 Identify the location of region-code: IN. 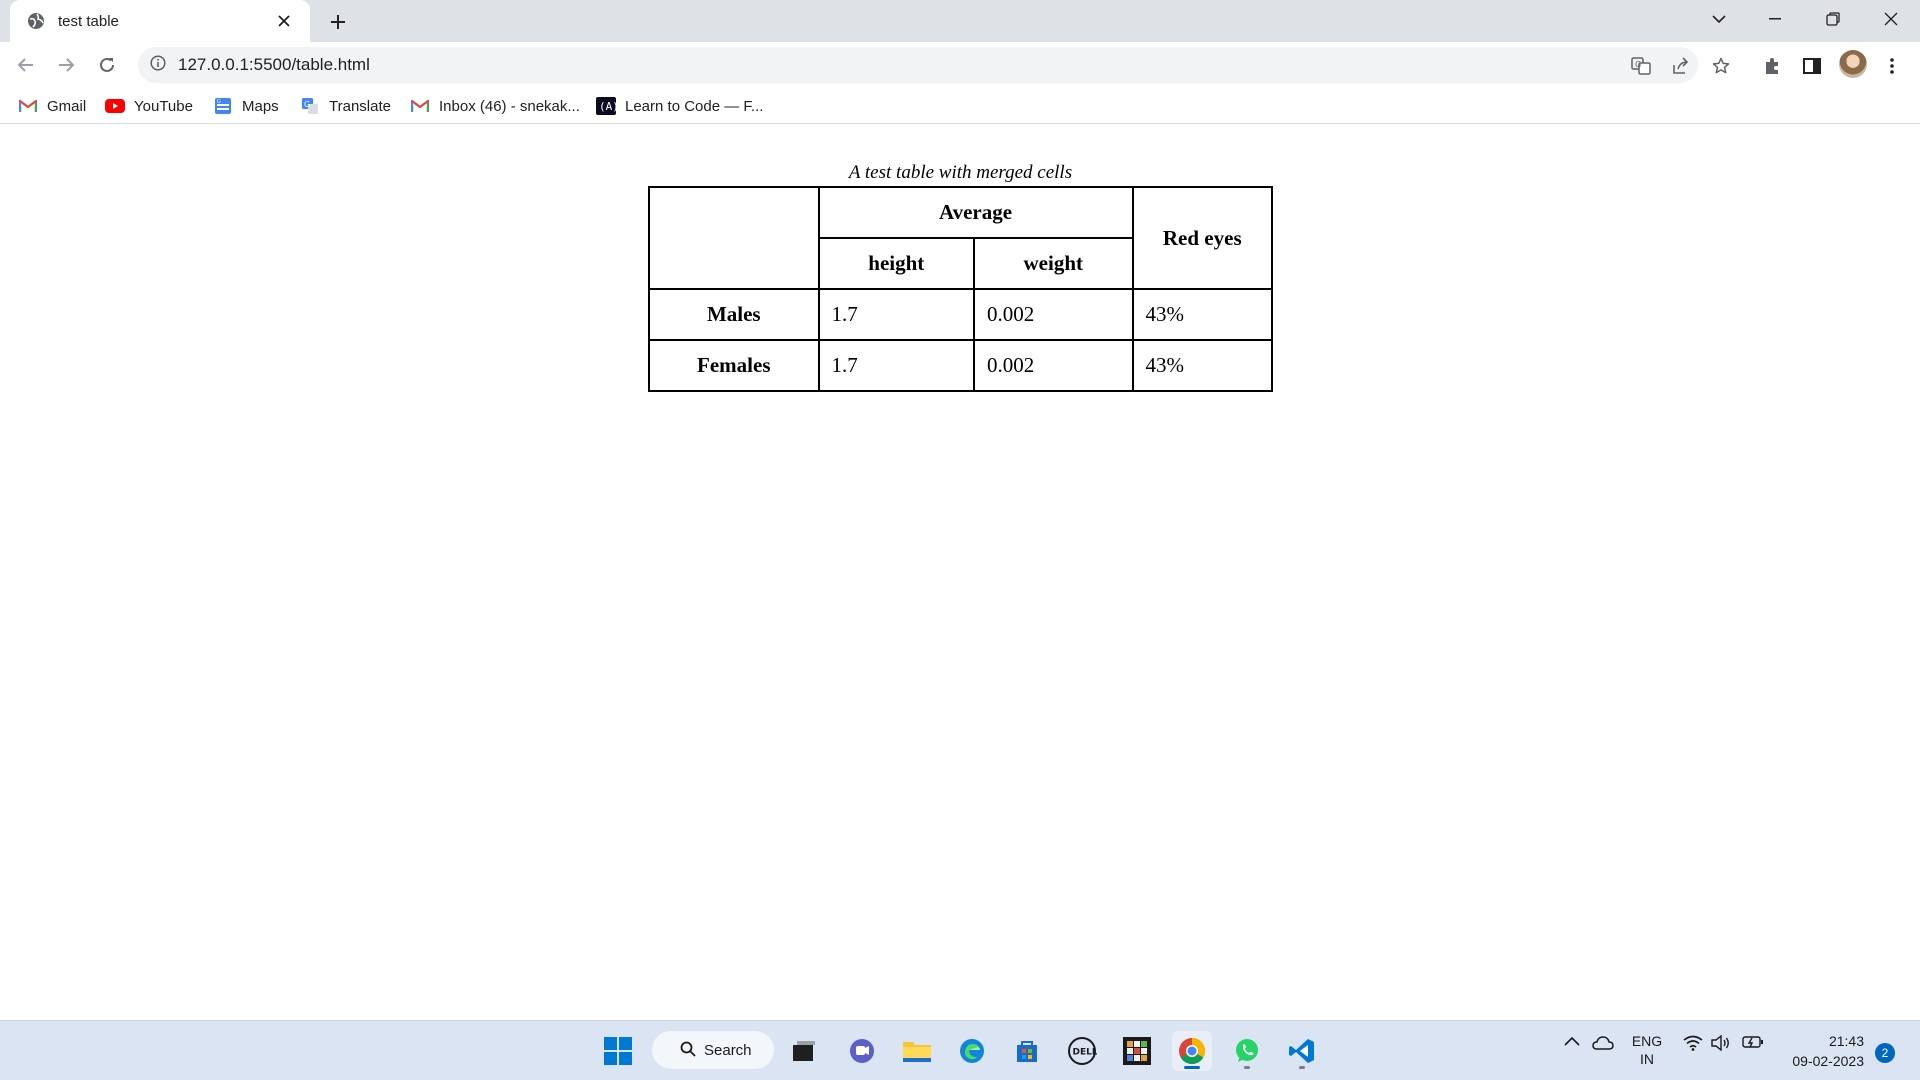
(1647, 1059).